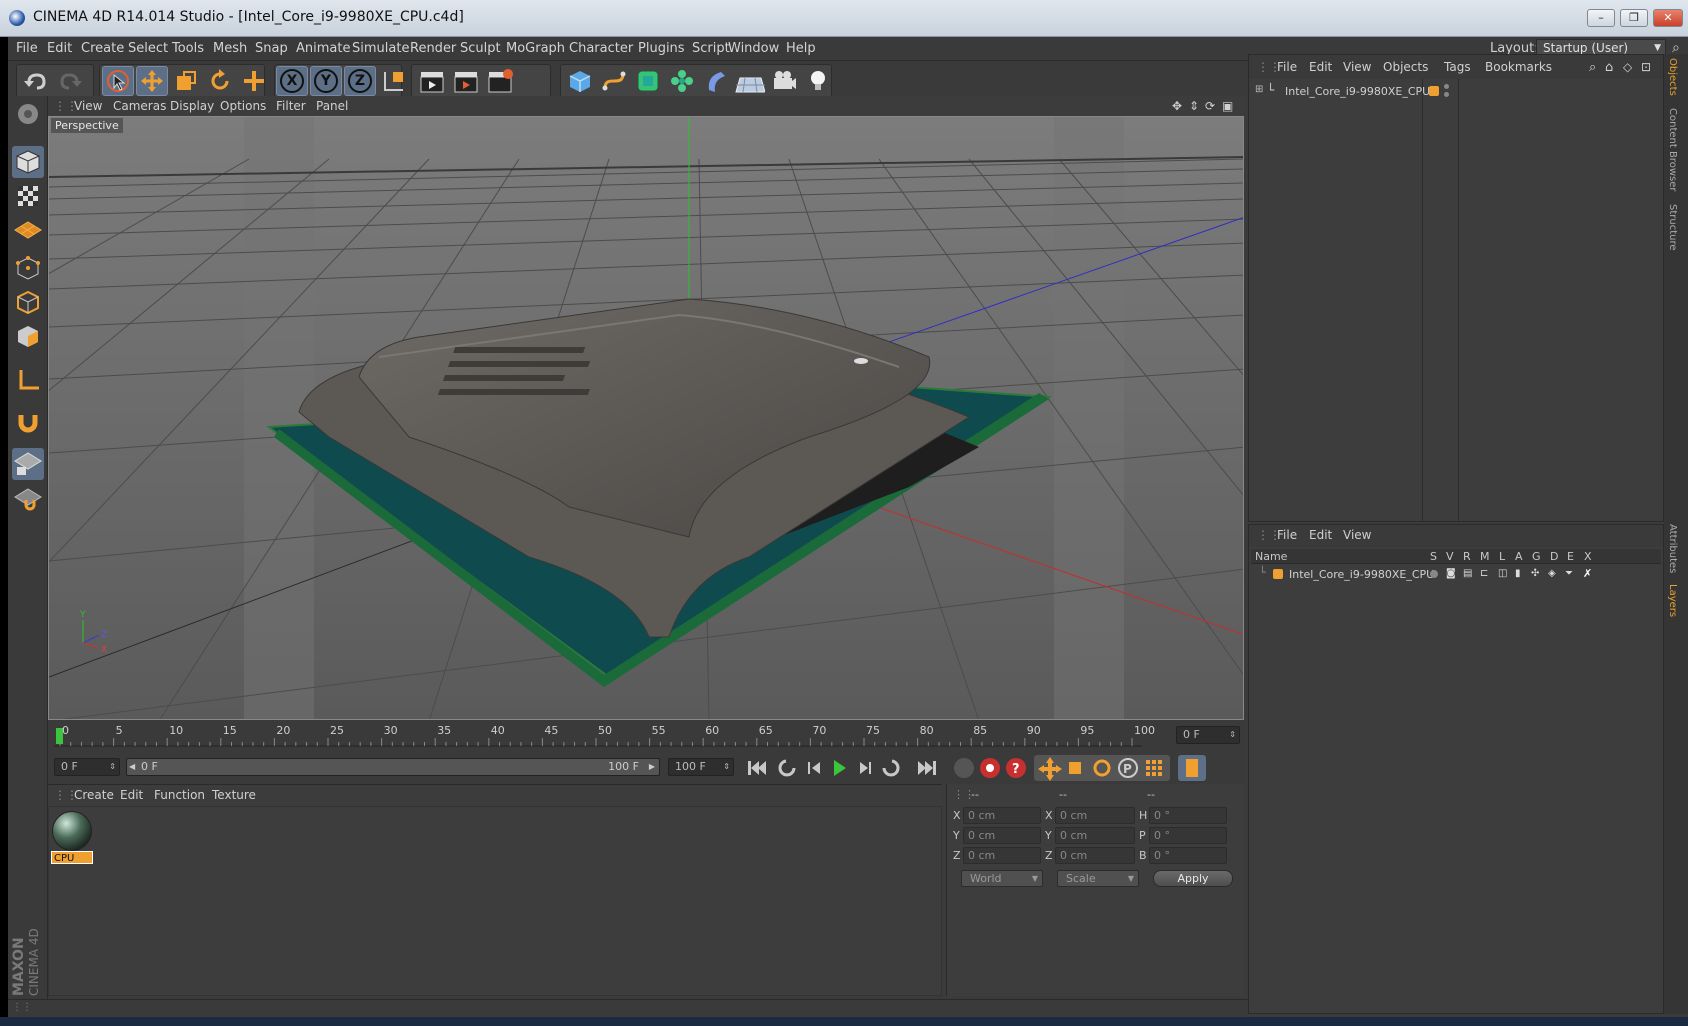 This screenshot has height=1026, width=1688. Describe the element at coordinates (188, 48) in the screenshot. I see `menu-tools: Tools` at that location.